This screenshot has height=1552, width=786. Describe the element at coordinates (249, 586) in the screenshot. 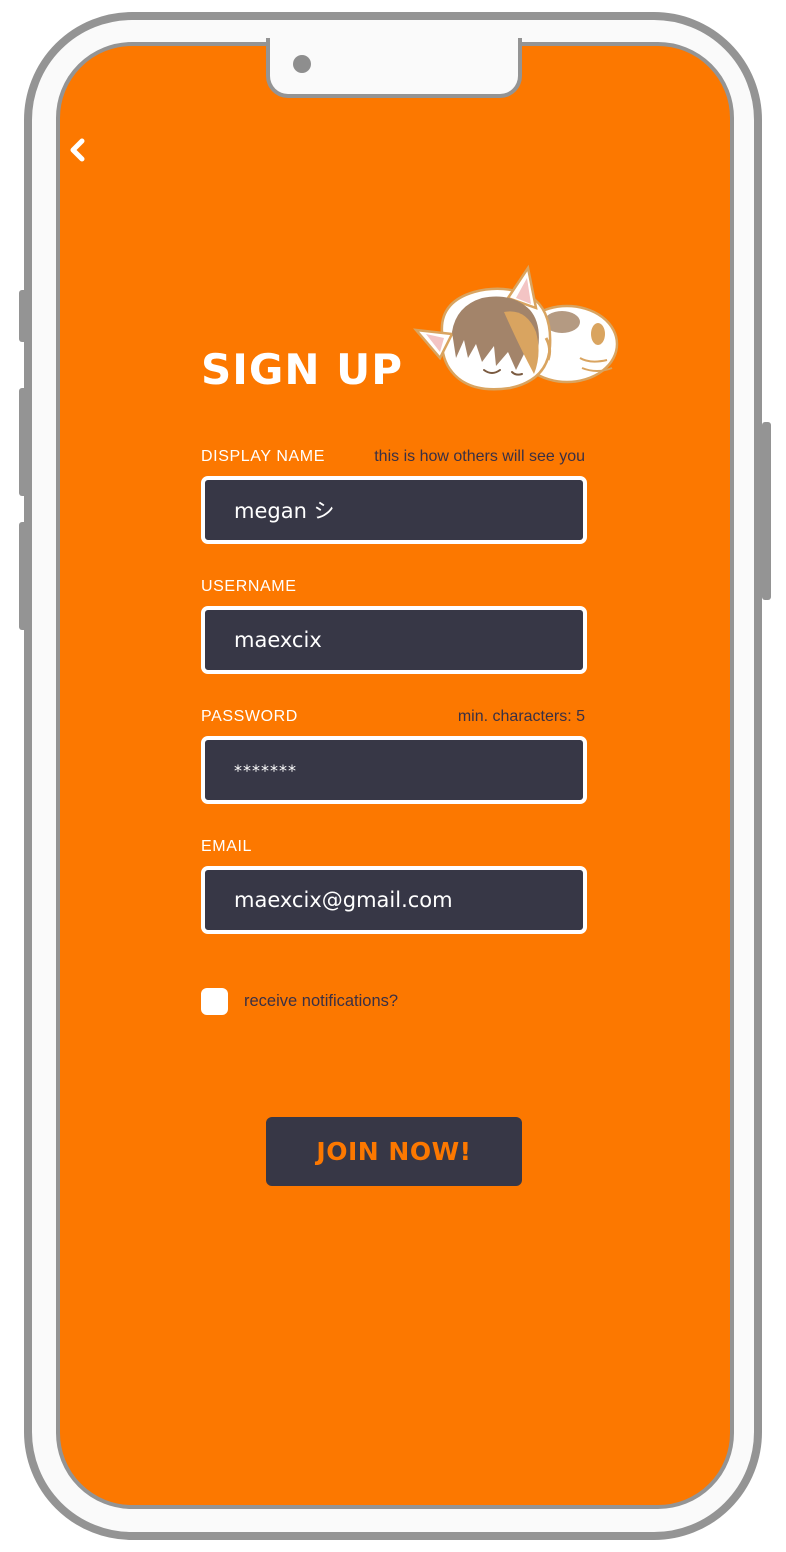

I see `username-label: USERNAME` at that location.